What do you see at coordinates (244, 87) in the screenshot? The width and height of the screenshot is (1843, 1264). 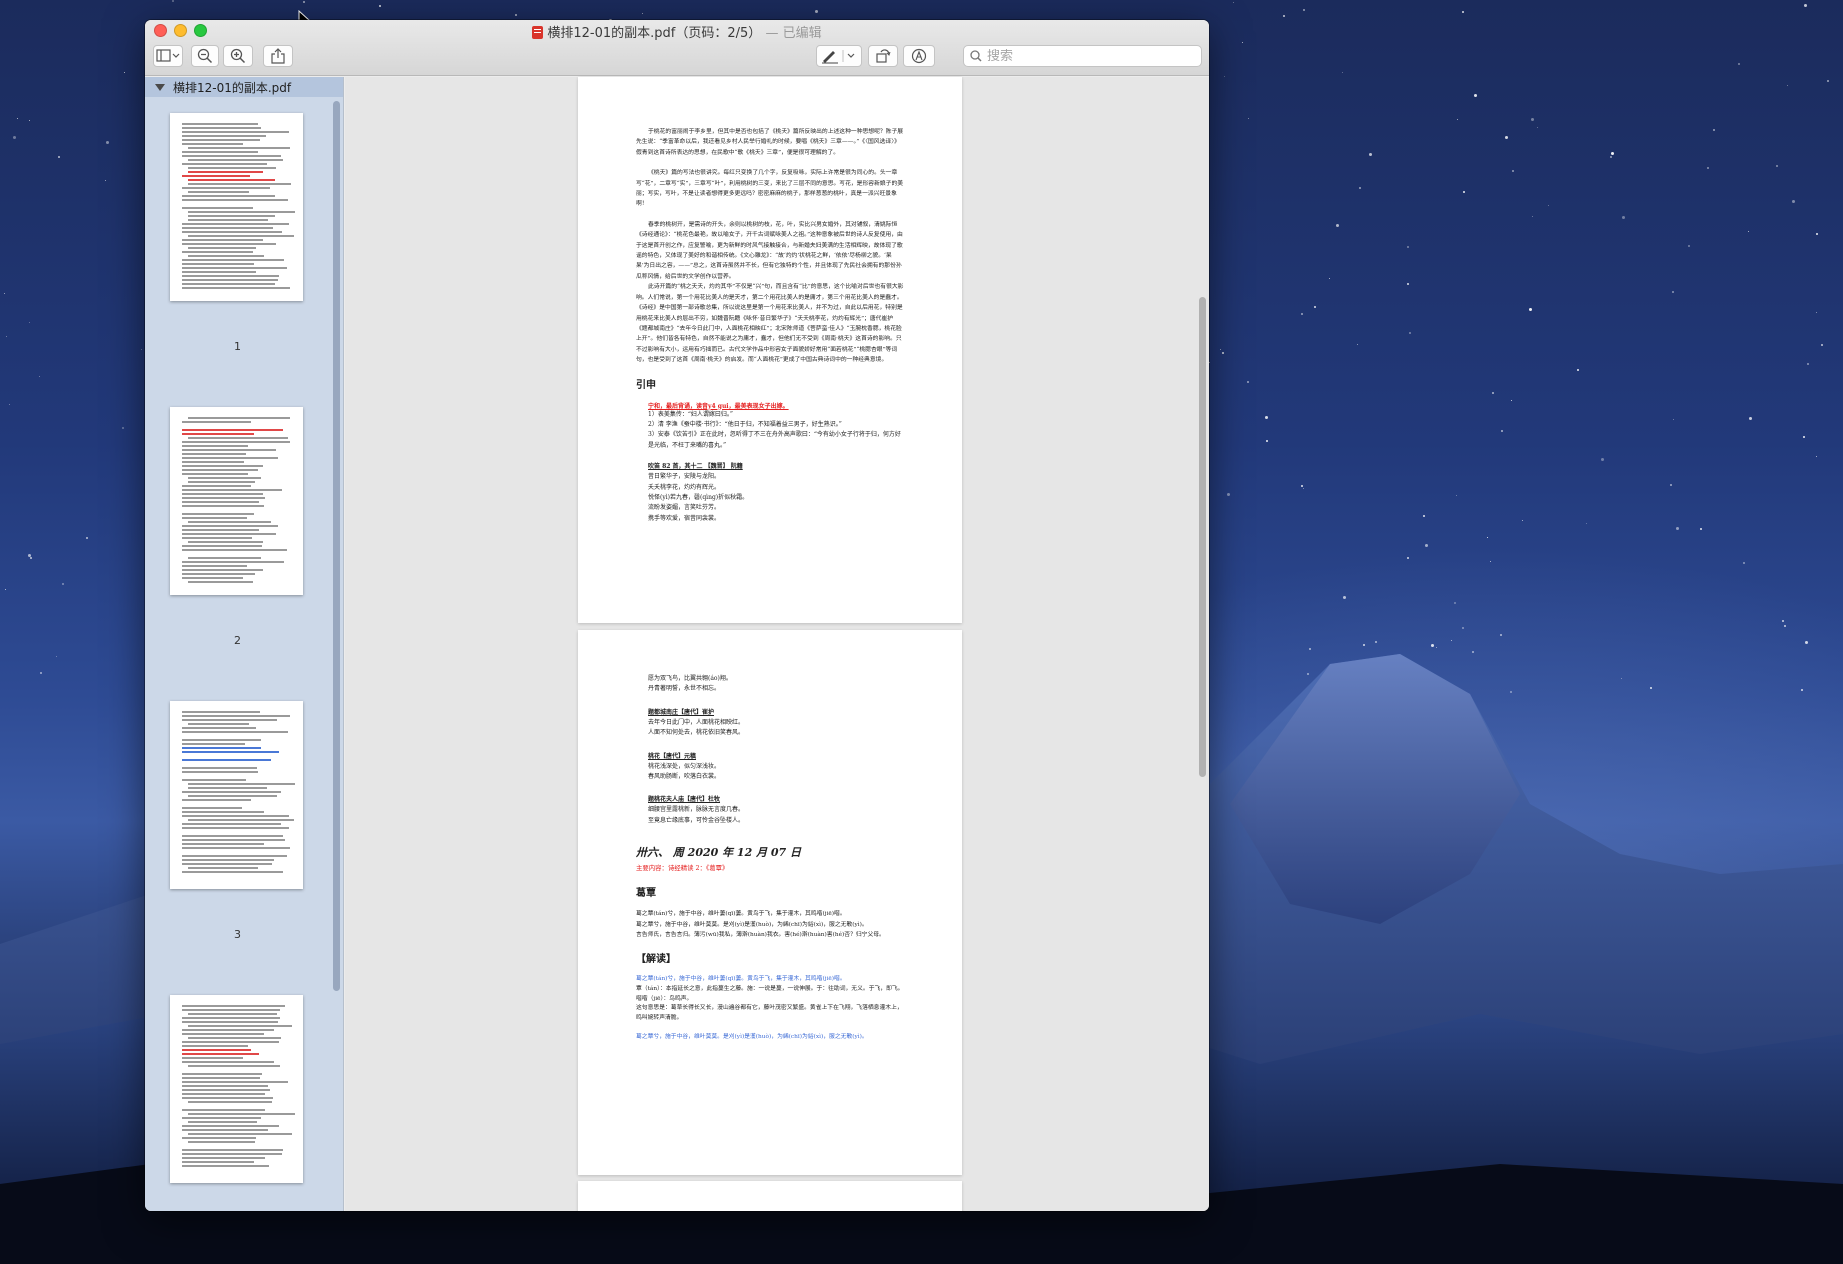 I see `sidebar-document-row: 横排12-01的副本.pdf` at bounding box center [244, 87].